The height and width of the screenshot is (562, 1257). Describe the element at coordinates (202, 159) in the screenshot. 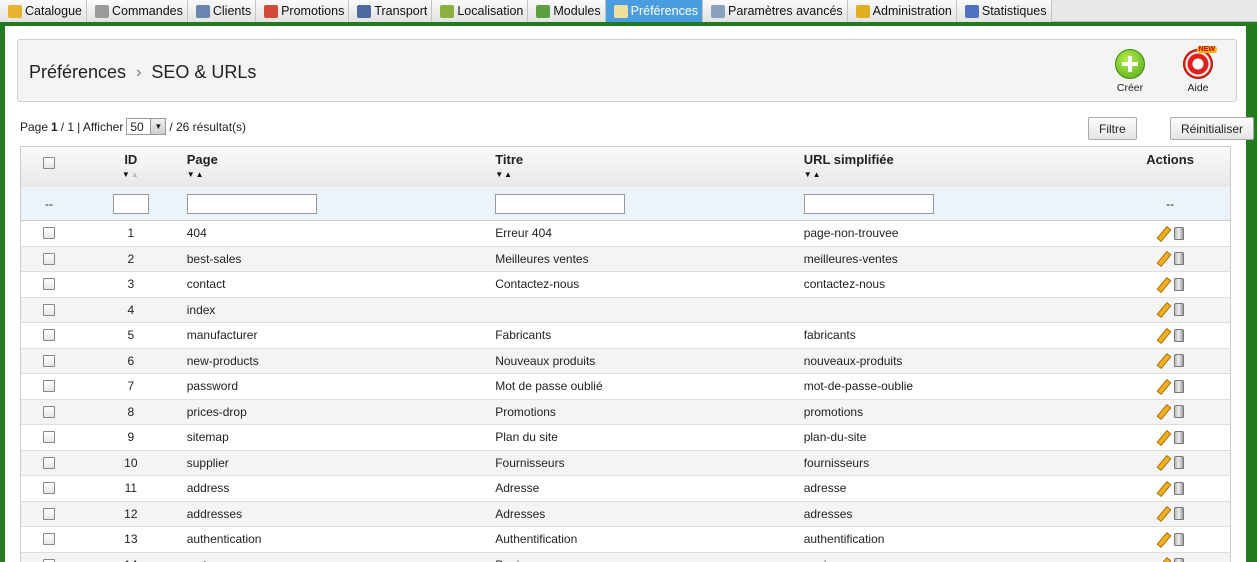

I see `header-page: Page` at that location.